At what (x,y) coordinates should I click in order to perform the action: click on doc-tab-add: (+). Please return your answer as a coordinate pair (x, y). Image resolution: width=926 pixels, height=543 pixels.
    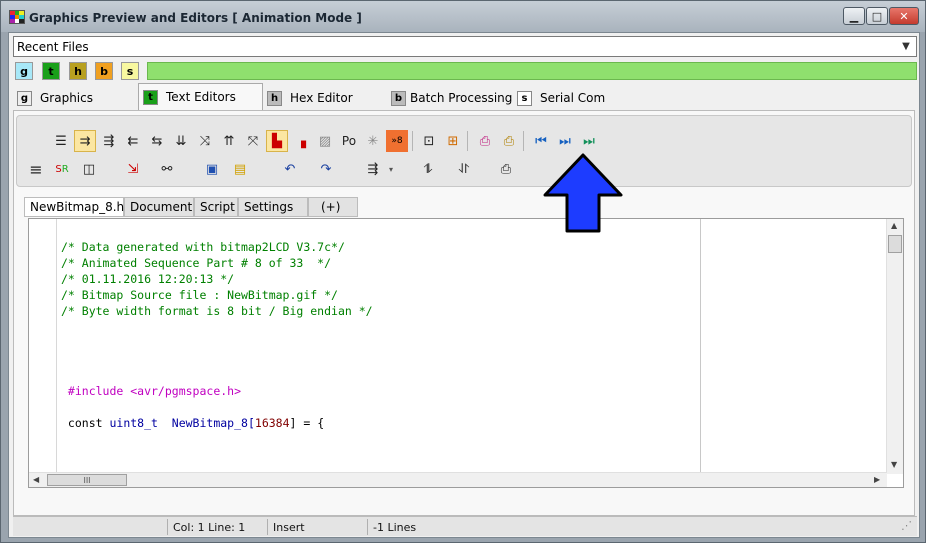
    Looking at the image, I should click on (333, 207).